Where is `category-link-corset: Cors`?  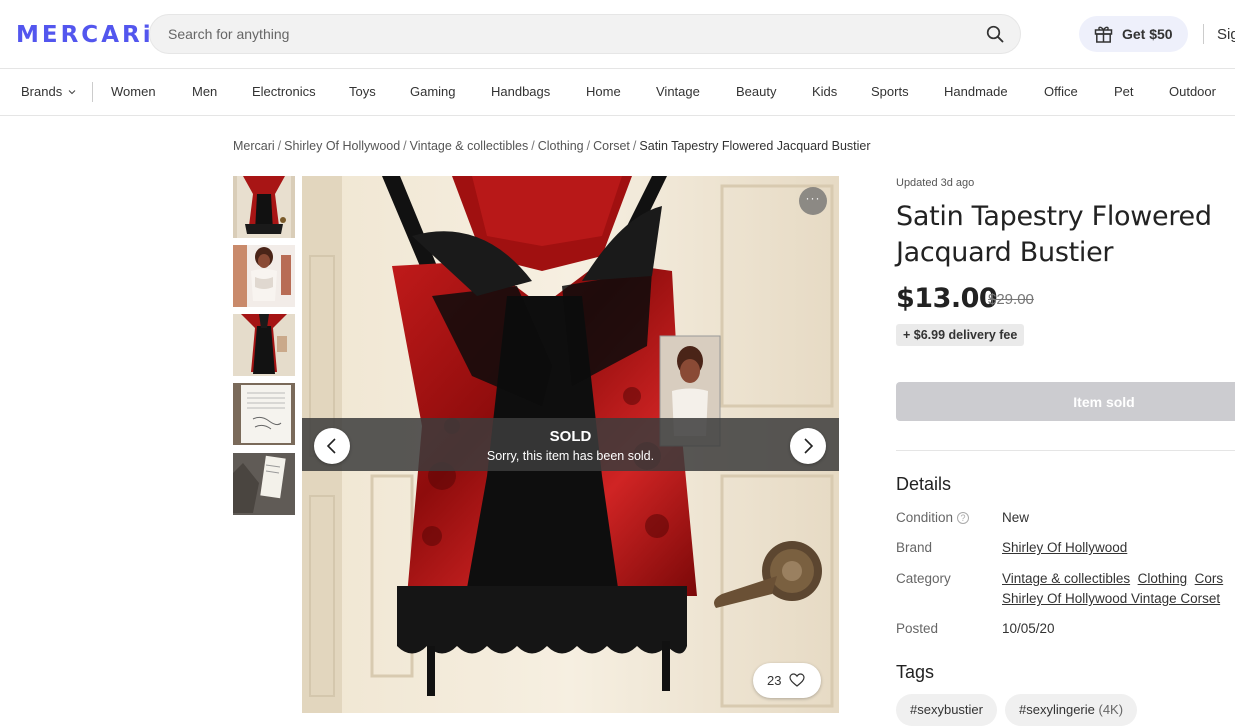
category-link-corset: Cors is located at coordinates (1209, 578).